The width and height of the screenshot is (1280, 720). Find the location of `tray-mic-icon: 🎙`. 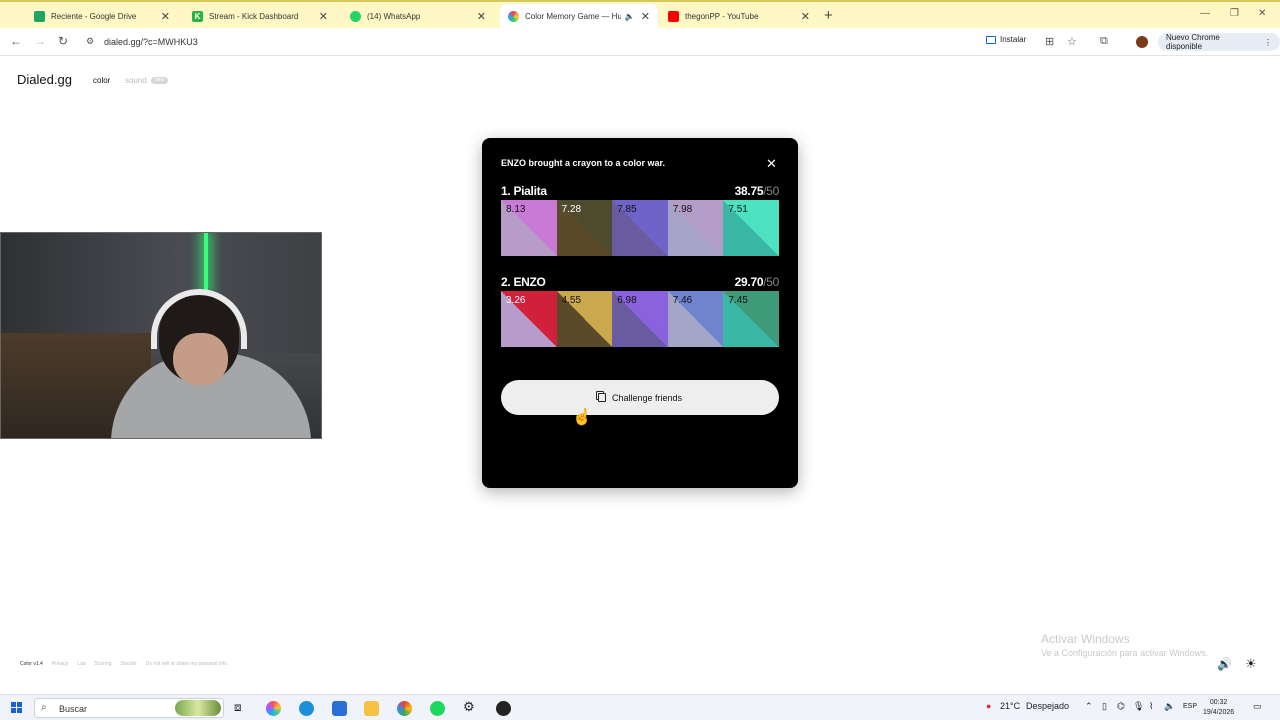

tray-mic-icon: 🎙 is located at coordinates (1138, 706).